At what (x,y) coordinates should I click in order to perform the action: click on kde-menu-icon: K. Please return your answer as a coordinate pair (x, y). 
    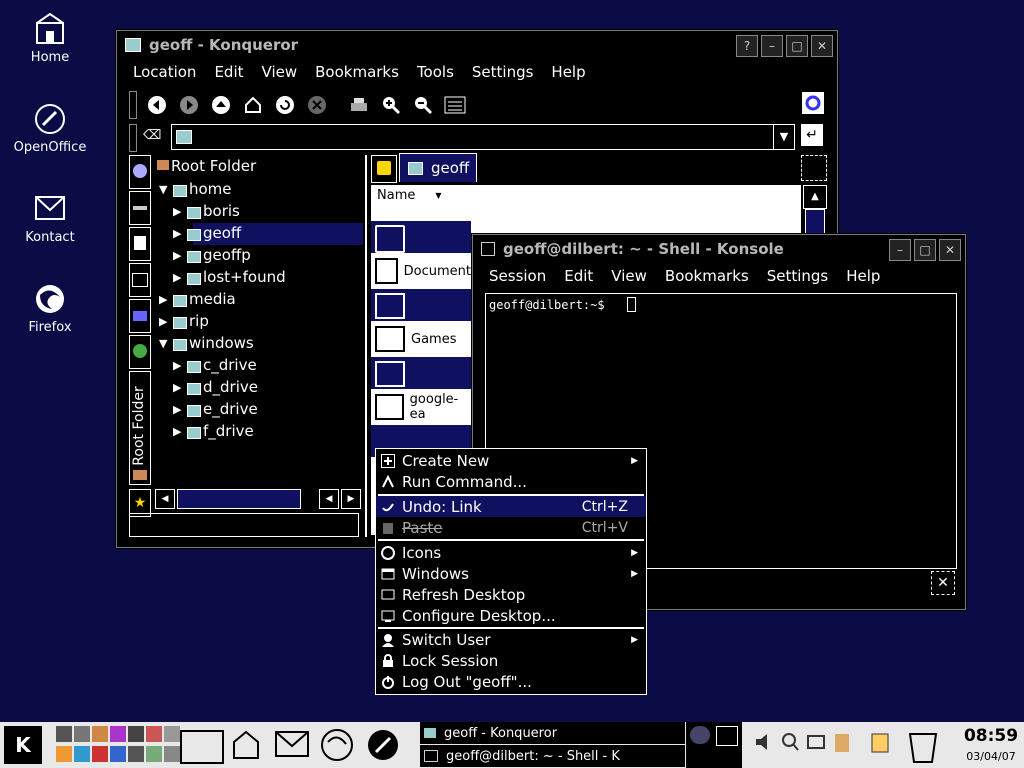
    Looking at the image, I should click on (23, 745).